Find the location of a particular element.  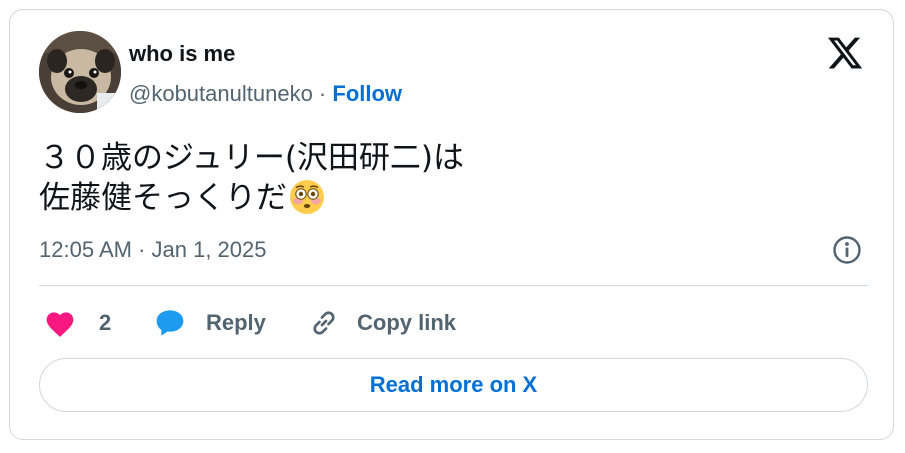

divider is located at coordinates (453, 285).